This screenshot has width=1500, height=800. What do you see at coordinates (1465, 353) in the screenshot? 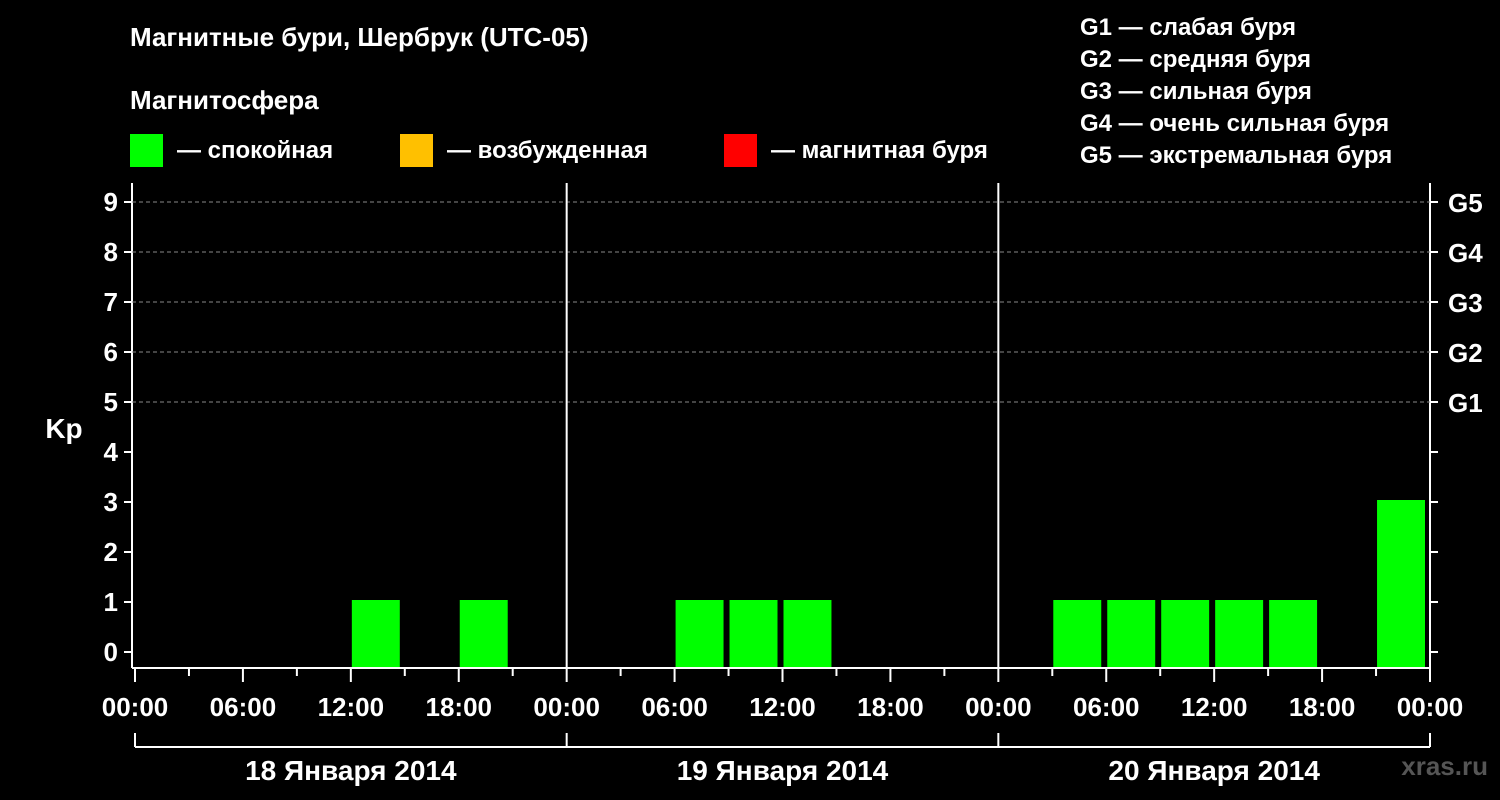
I see `g-level-label: G2` at bounding box center [1465, 353].